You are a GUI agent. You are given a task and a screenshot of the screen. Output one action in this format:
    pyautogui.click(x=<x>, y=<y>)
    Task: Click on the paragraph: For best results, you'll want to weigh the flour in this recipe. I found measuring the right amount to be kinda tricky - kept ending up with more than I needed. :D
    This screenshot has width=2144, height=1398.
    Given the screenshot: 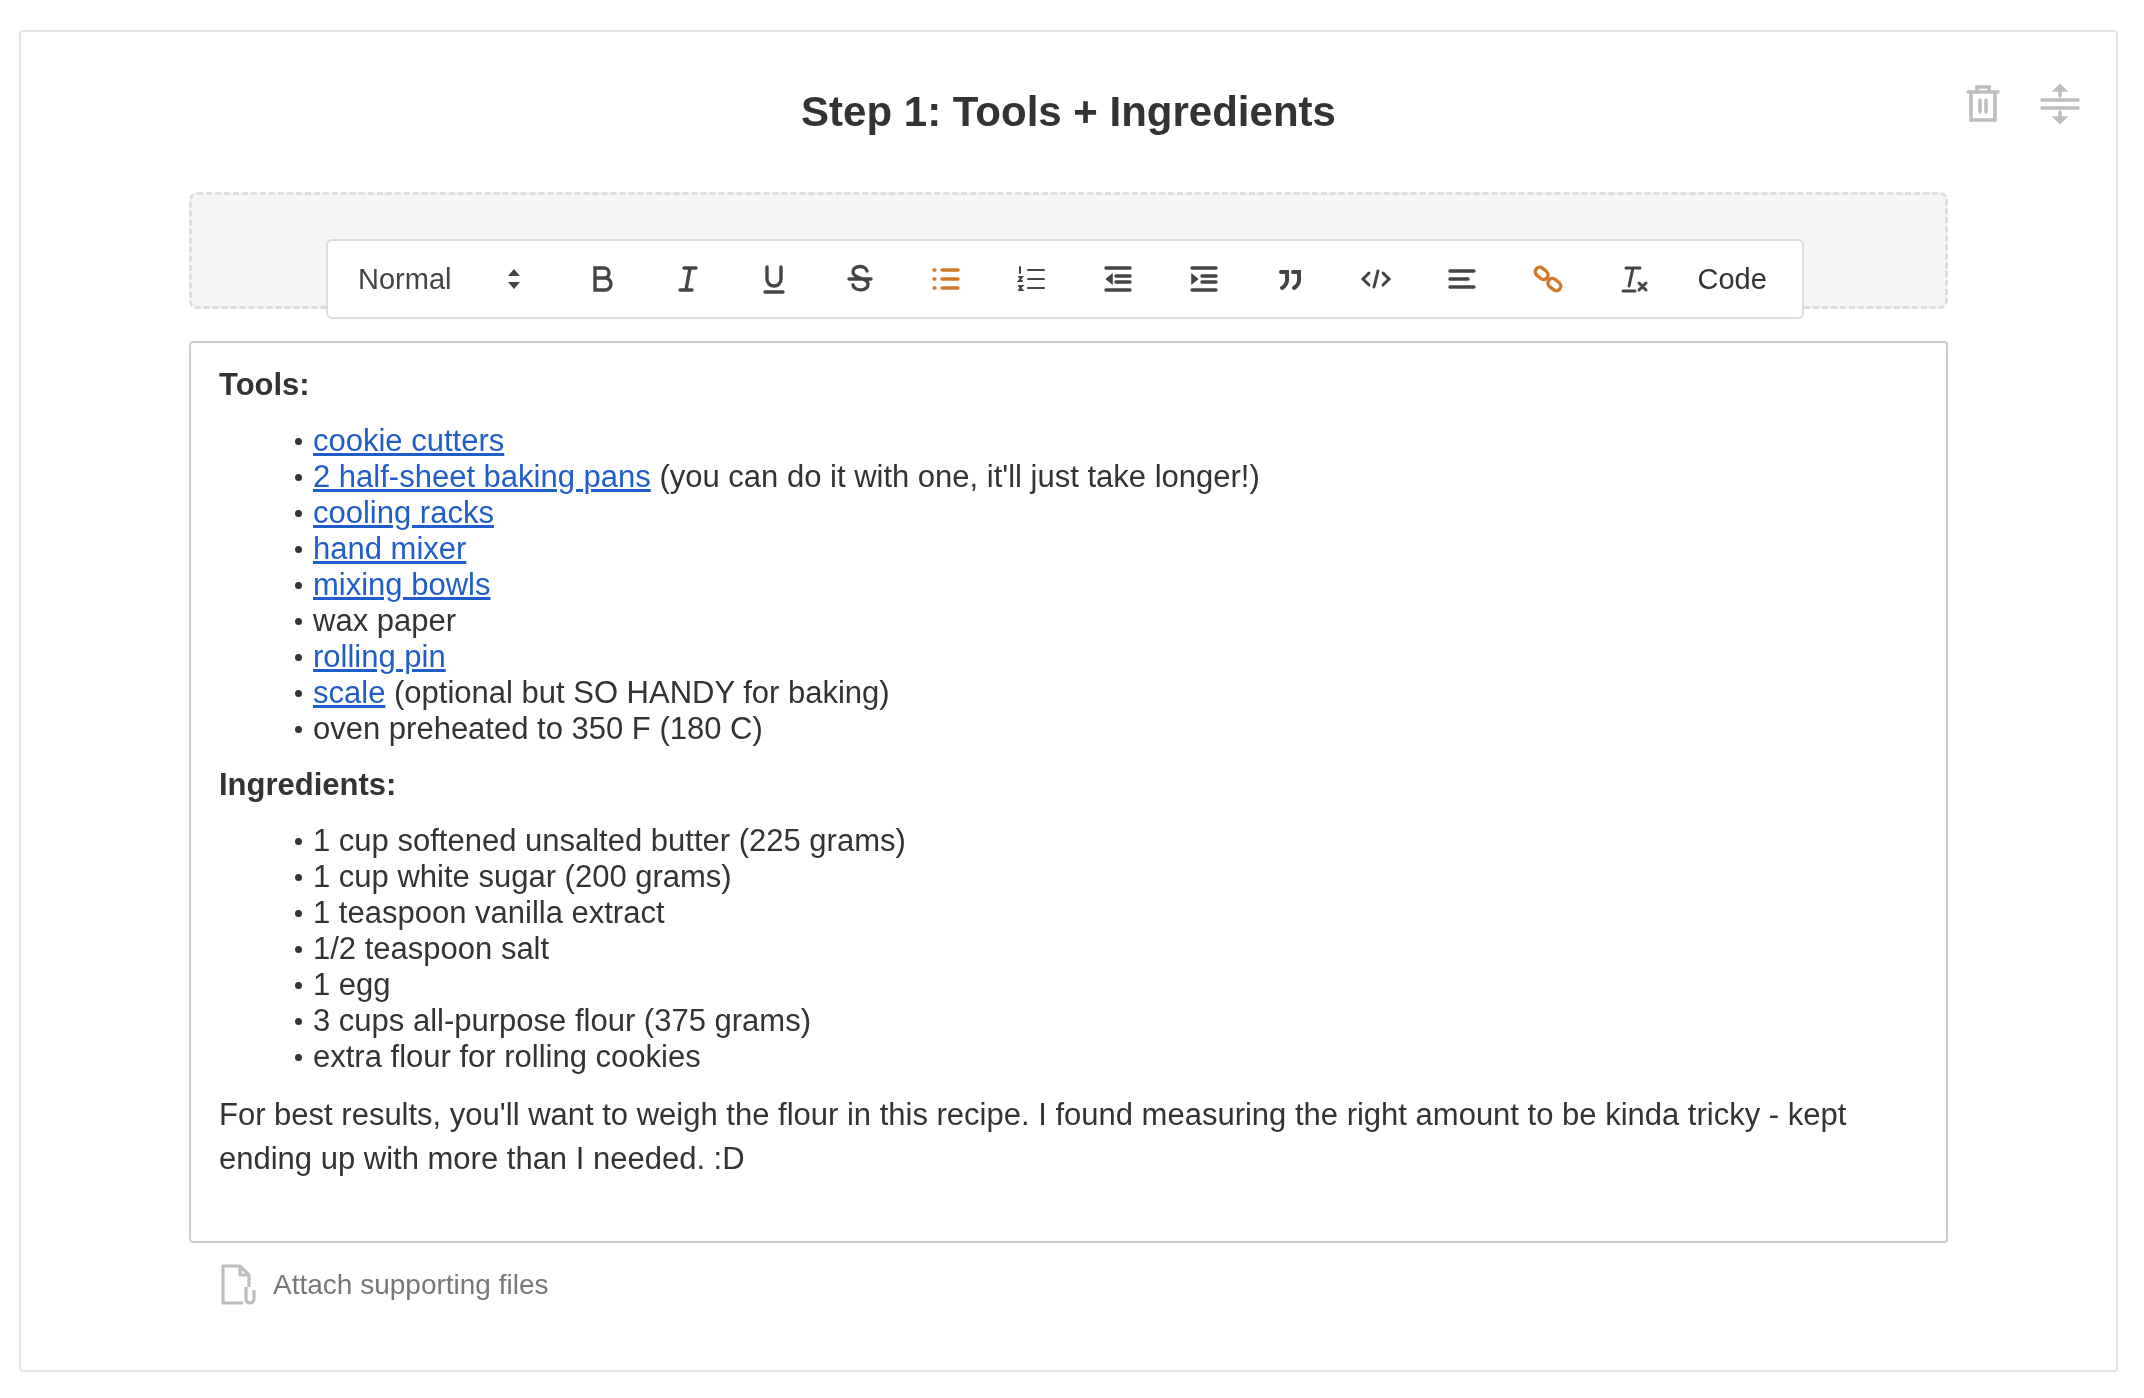 What is the action you would take?
    pyautogui.click(x=1033, y=1137)
    